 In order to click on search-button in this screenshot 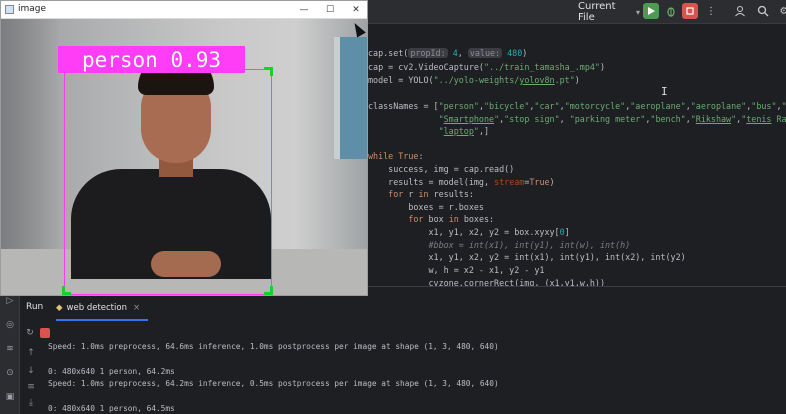, I will do `click(763, 11)`.